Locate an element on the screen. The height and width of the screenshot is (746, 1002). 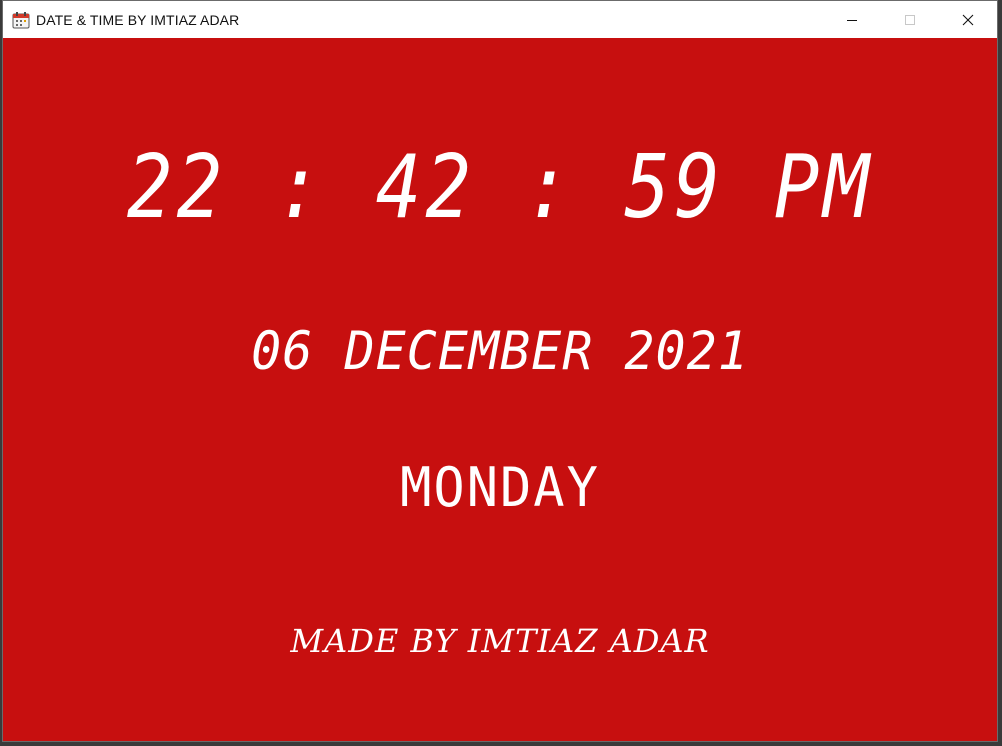
maximize-button is located at coordinates (910, 19).